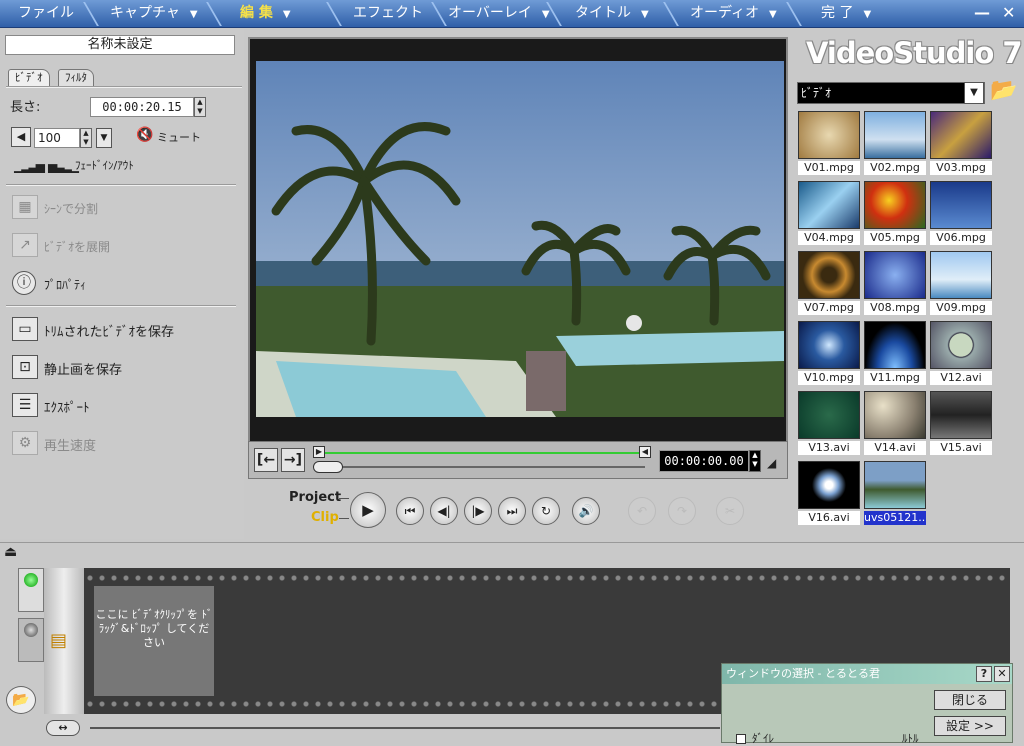 This screenshot has height=746, width=1024. Describe the element at coordinates (490, 13) in the screenshot. I see `menu-overlay: オーバーレイ ▼` at that location.